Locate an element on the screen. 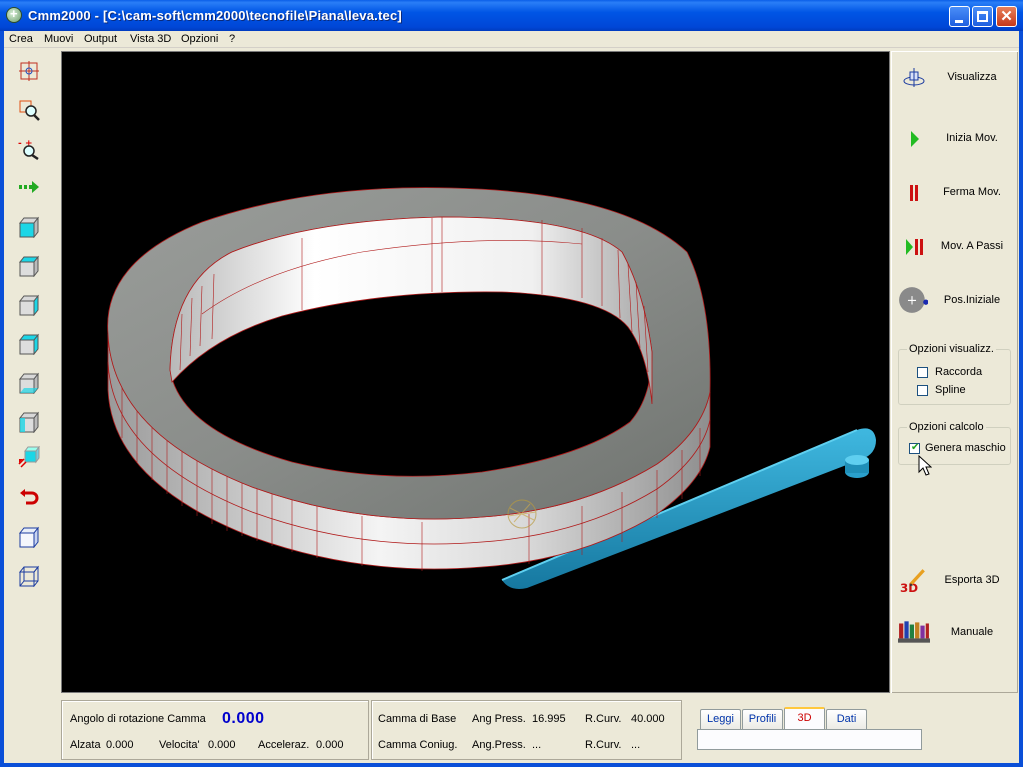  camma-base-label: Camma di Base is located at coordinates (417, 719).